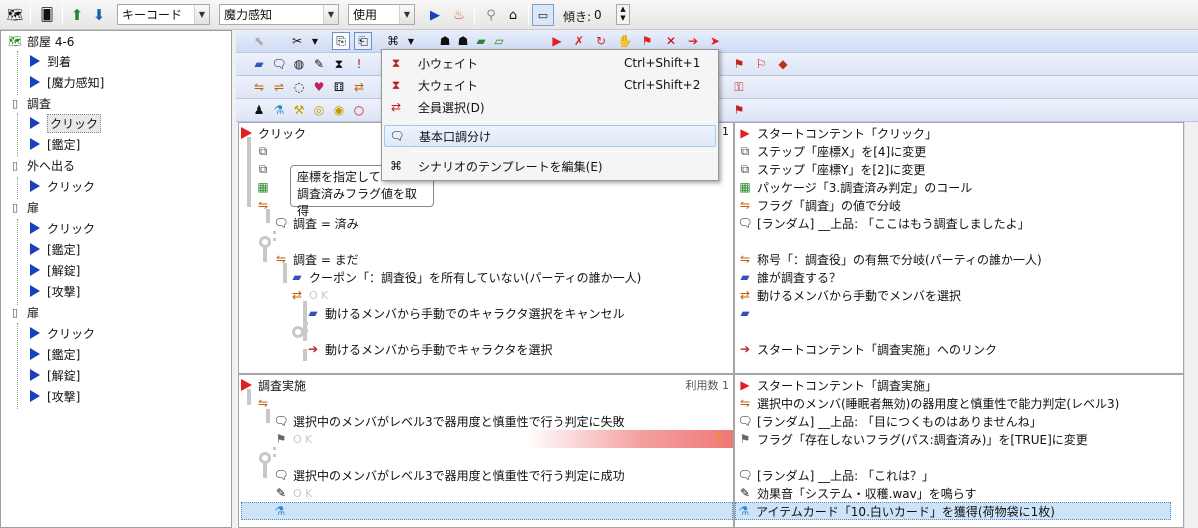 This screenshot has width=1198, height=528. I want to click on cut-icon: ✂, so click(297, 41).